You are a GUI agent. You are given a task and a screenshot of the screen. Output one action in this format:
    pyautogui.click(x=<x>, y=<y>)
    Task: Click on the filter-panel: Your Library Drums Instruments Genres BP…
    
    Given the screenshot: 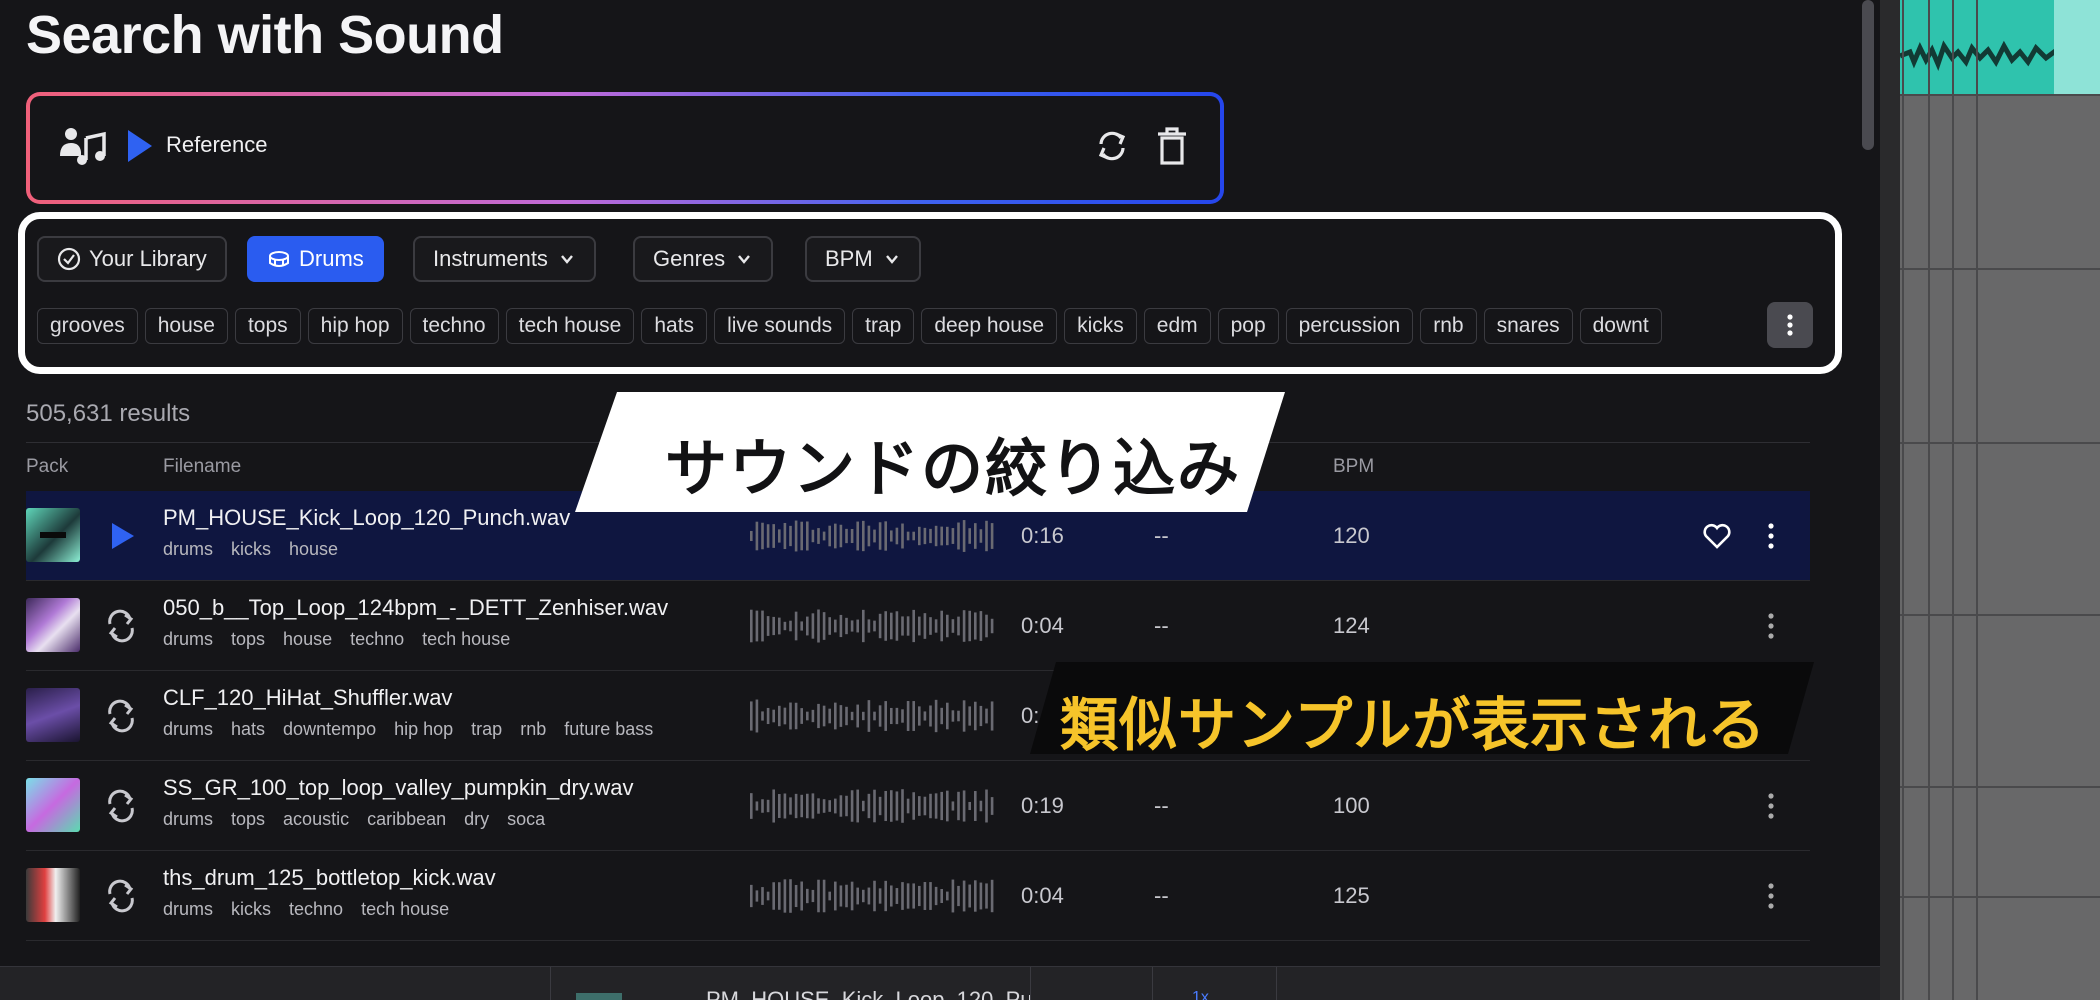 What is the action you would take?
    pyautogui.click(x=930, y=293)
    